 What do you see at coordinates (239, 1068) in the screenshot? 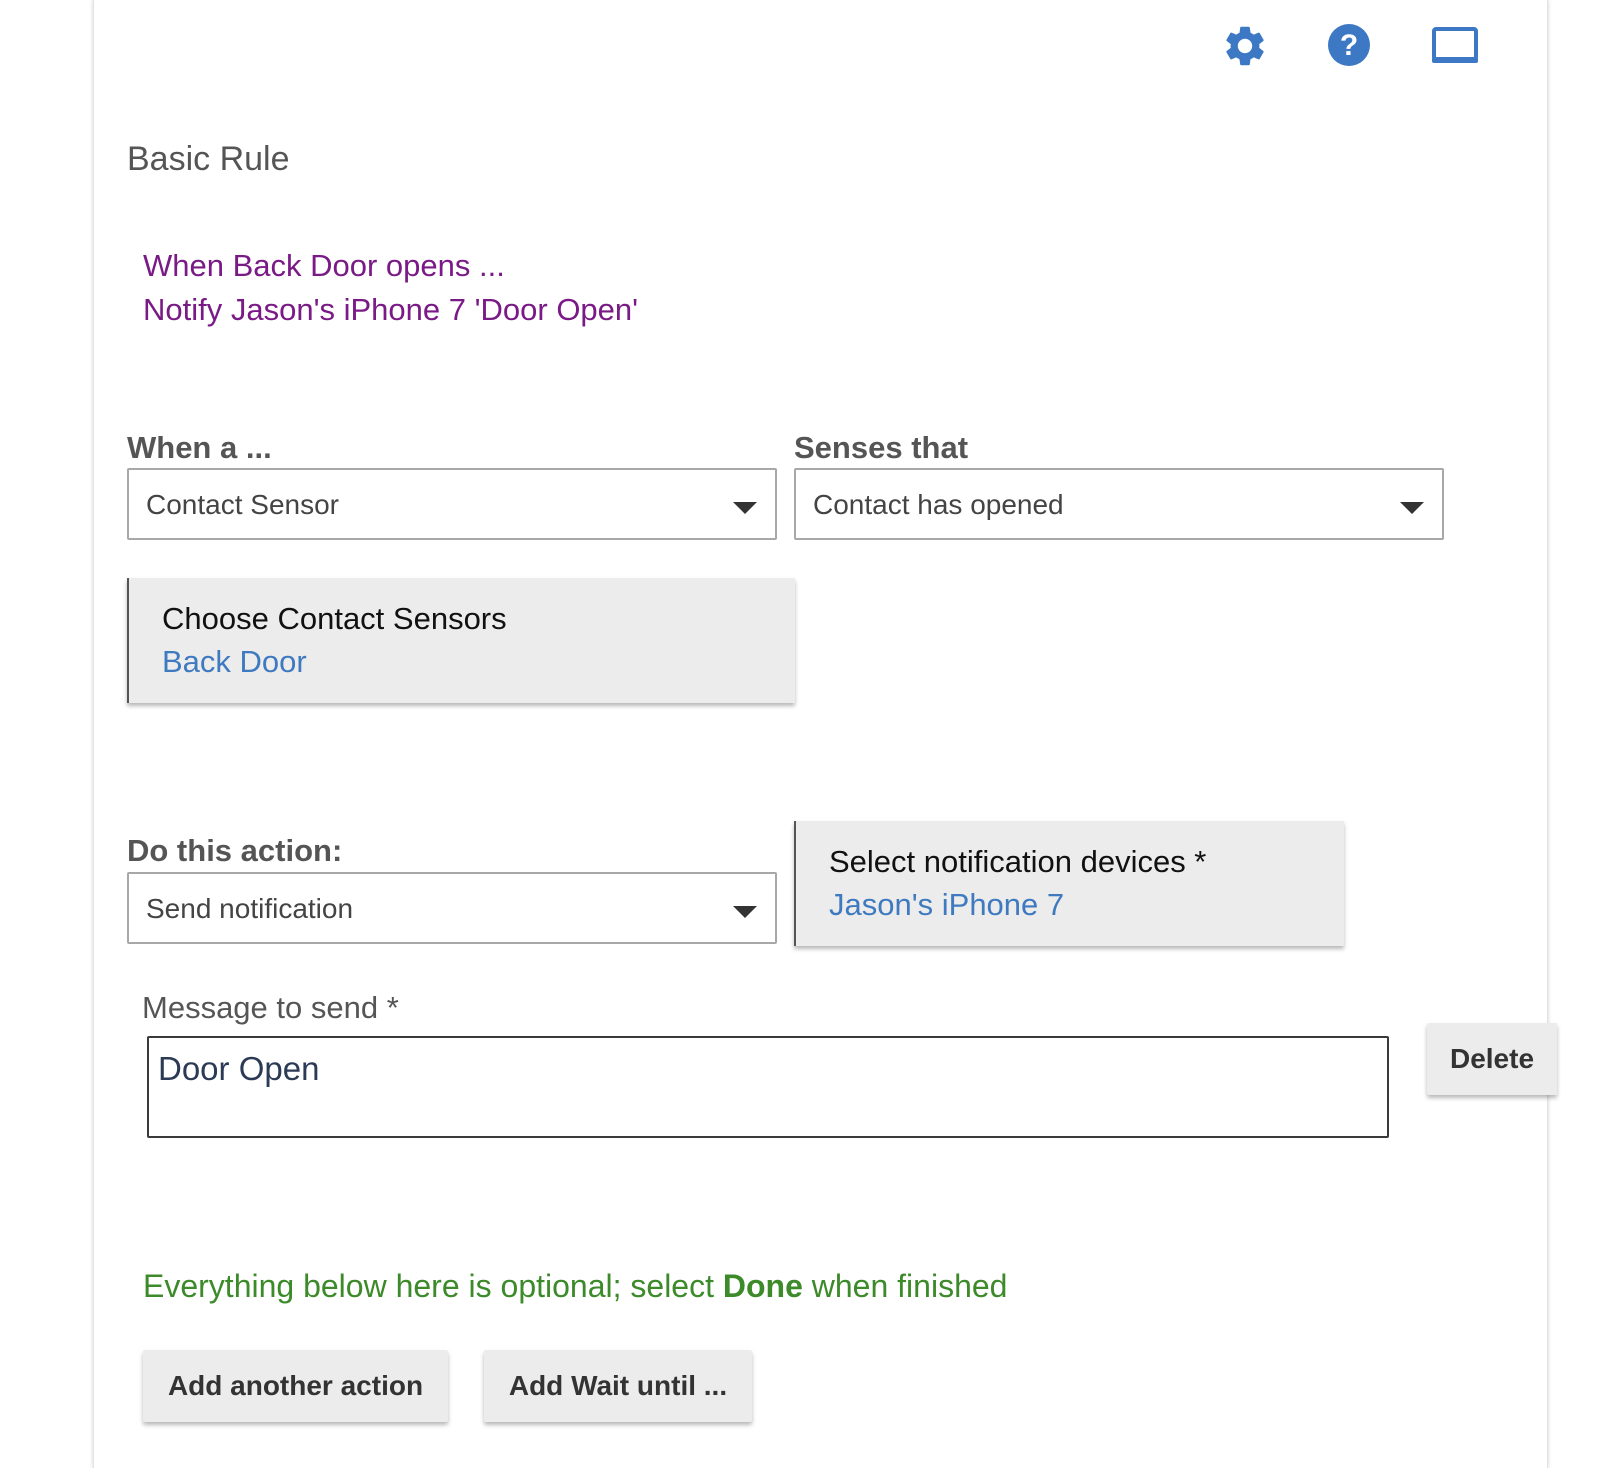
I see `message-input-value: Door Open` at bounding box center [239, 1068].